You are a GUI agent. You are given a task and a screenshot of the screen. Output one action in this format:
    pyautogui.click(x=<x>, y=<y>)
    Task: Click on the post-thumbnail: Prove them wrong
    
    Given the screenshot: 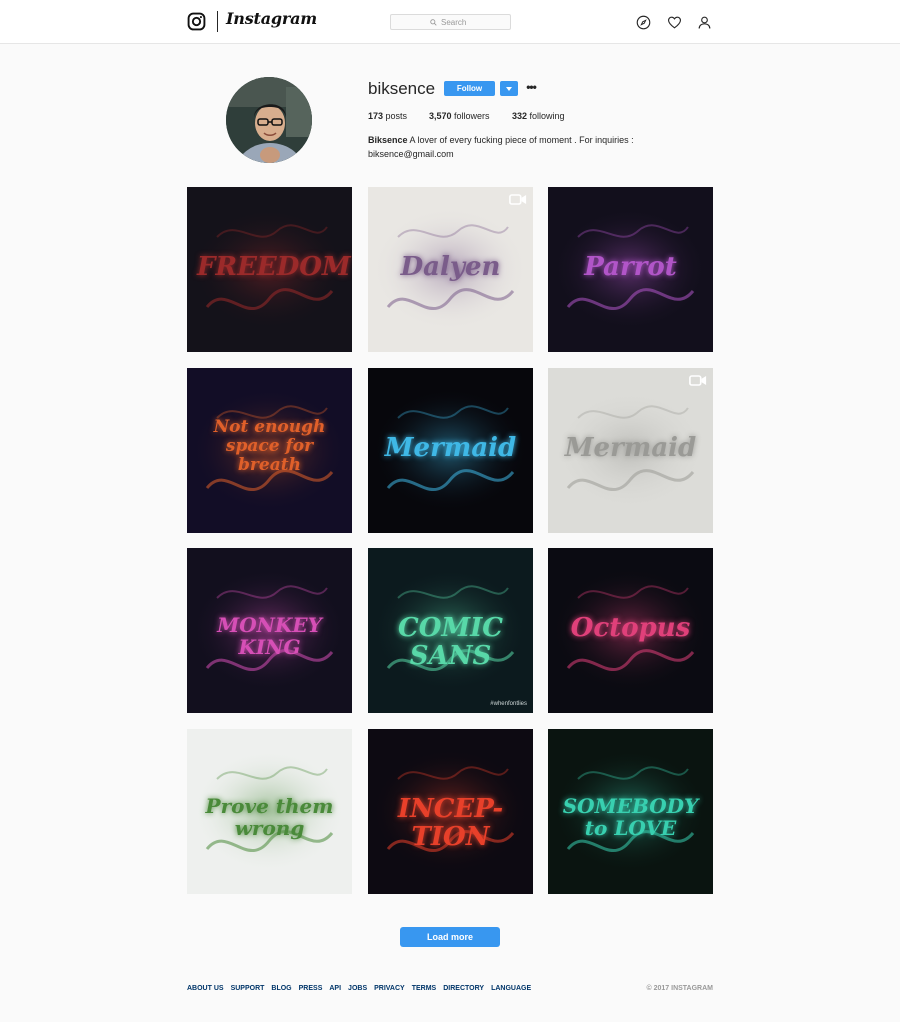 What is the action you would take?
    pyautogui.click(x=269, y=811)
    